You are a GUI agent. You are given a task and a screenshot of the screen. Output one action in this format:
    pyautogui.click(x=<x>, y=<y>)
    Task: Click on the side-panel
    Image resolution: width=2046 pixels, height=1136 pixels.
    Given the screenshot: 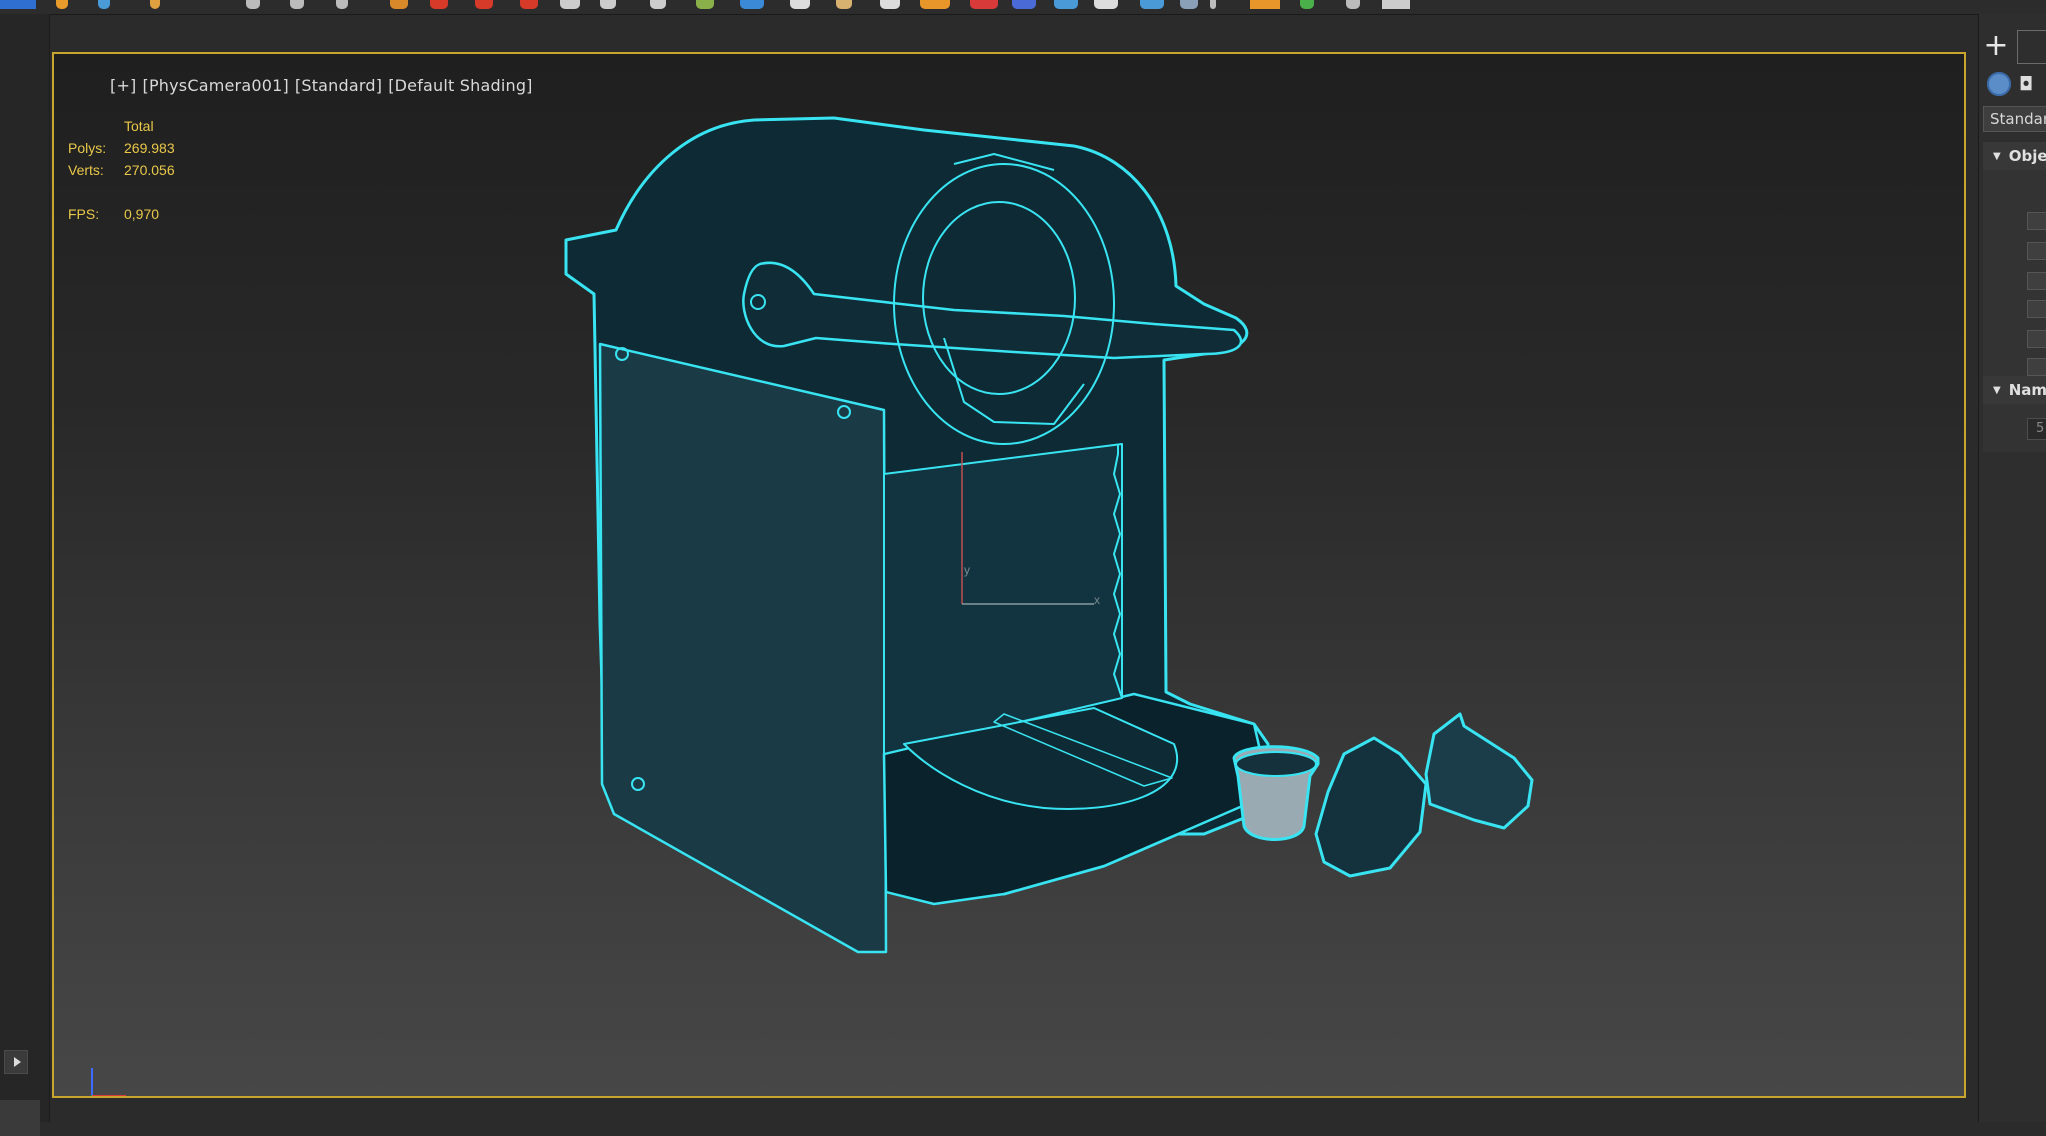 What is the action you would take?
    pyautogui.click(x=743, y=648)
    